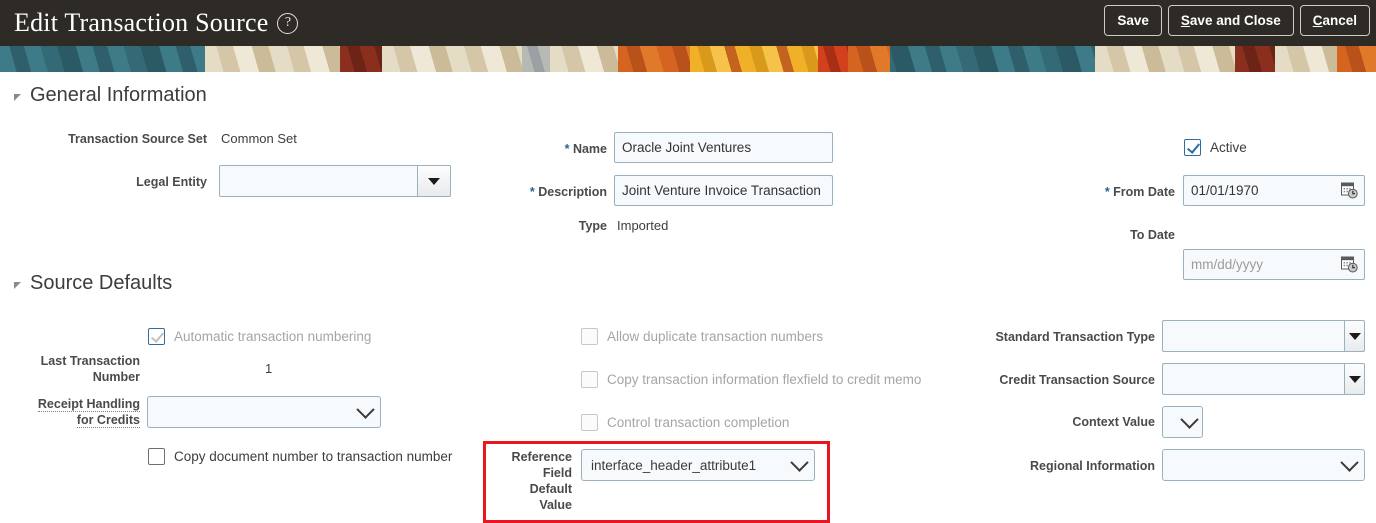  What do you see at coordinates (288, 23) in the screenshot?
I see `help-circle-icon: ?` at bounding box center [288, 23].